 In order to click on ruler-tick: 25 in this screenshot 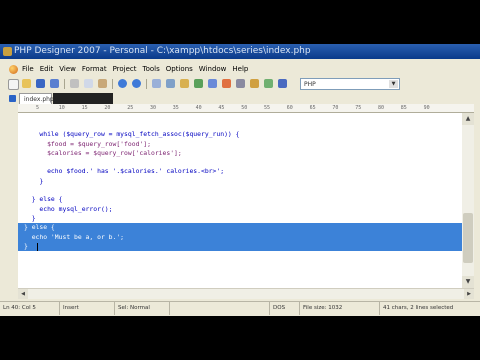, I will do `click(130, 108)`.